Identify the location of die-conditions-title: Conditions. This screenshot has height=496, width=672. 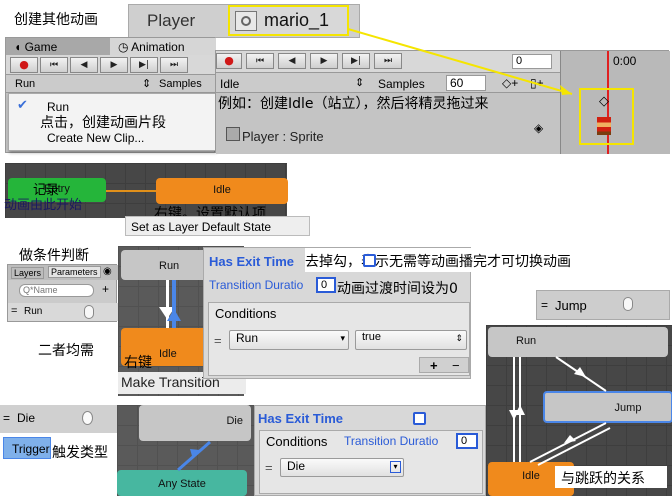
(297, 441).